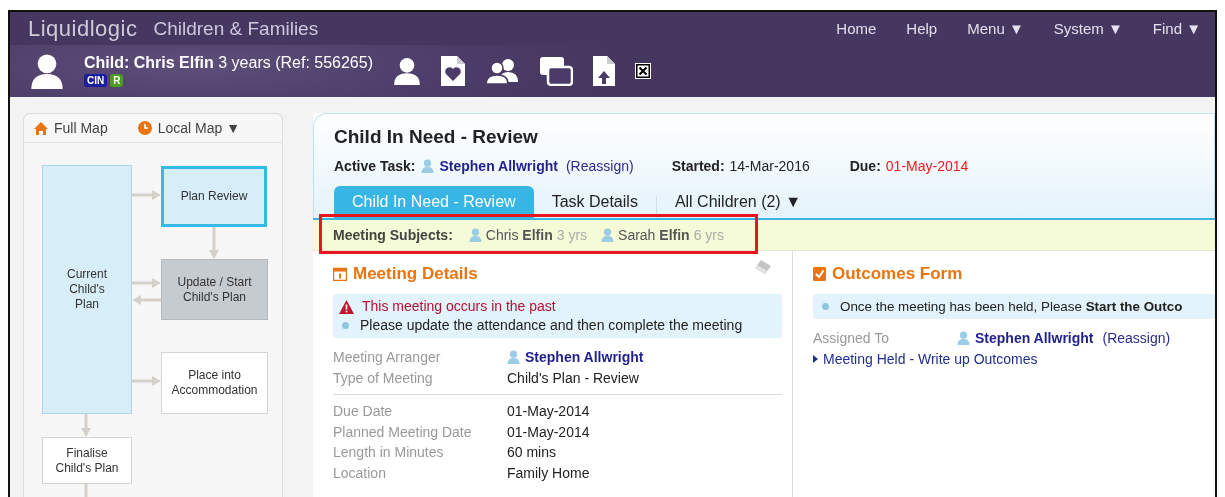 The image size is (1225, 497). I want to click on flow-node: Update / Start Child's Plan, so click(214, 289).